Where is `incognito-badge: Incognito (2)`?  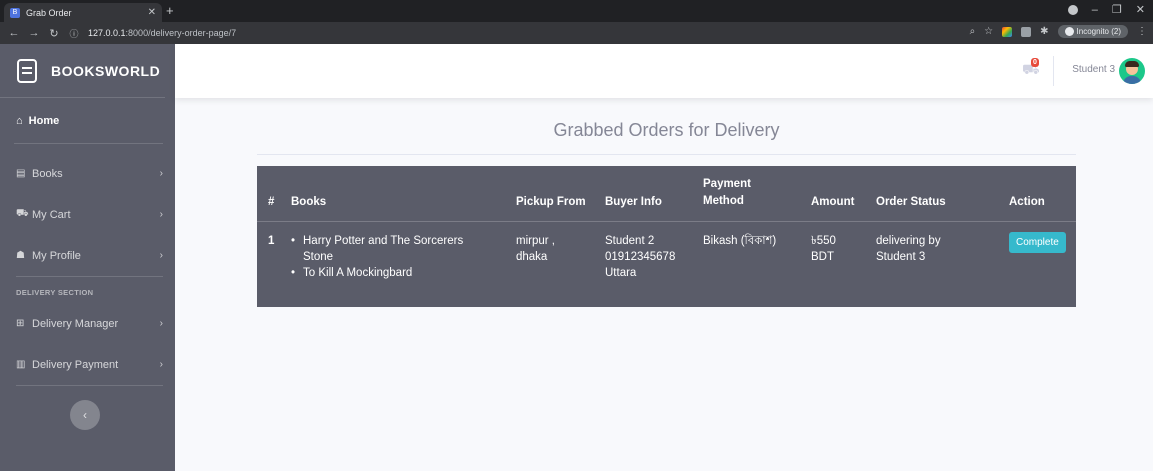 incognito-badge: Incognito (2) is located at coordinates (1092, 31).